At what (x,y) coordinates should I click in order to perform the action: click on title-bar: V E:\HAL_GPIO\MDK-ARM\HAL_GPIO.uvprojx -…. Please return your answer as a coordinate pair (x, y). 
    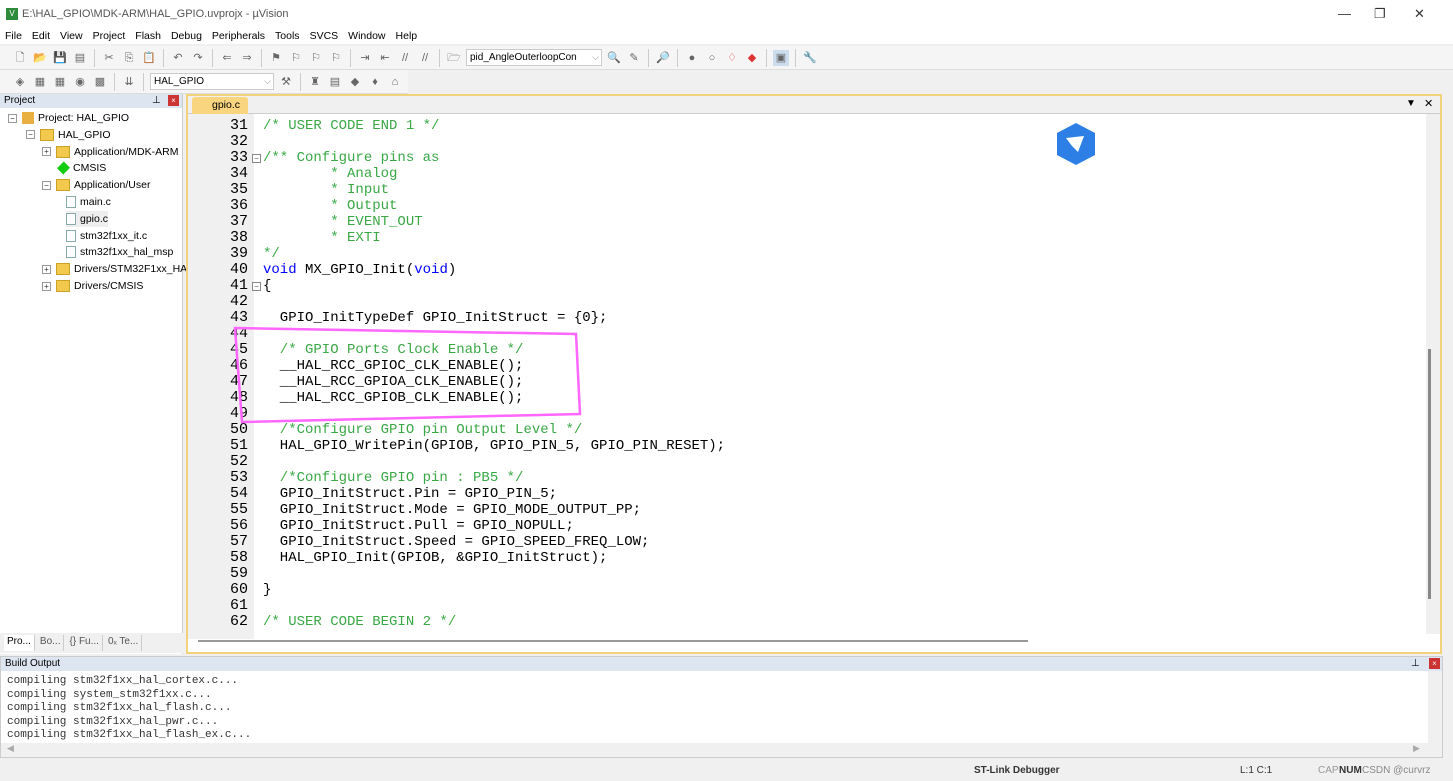
    Looking at the image, I should click on (726, 14).